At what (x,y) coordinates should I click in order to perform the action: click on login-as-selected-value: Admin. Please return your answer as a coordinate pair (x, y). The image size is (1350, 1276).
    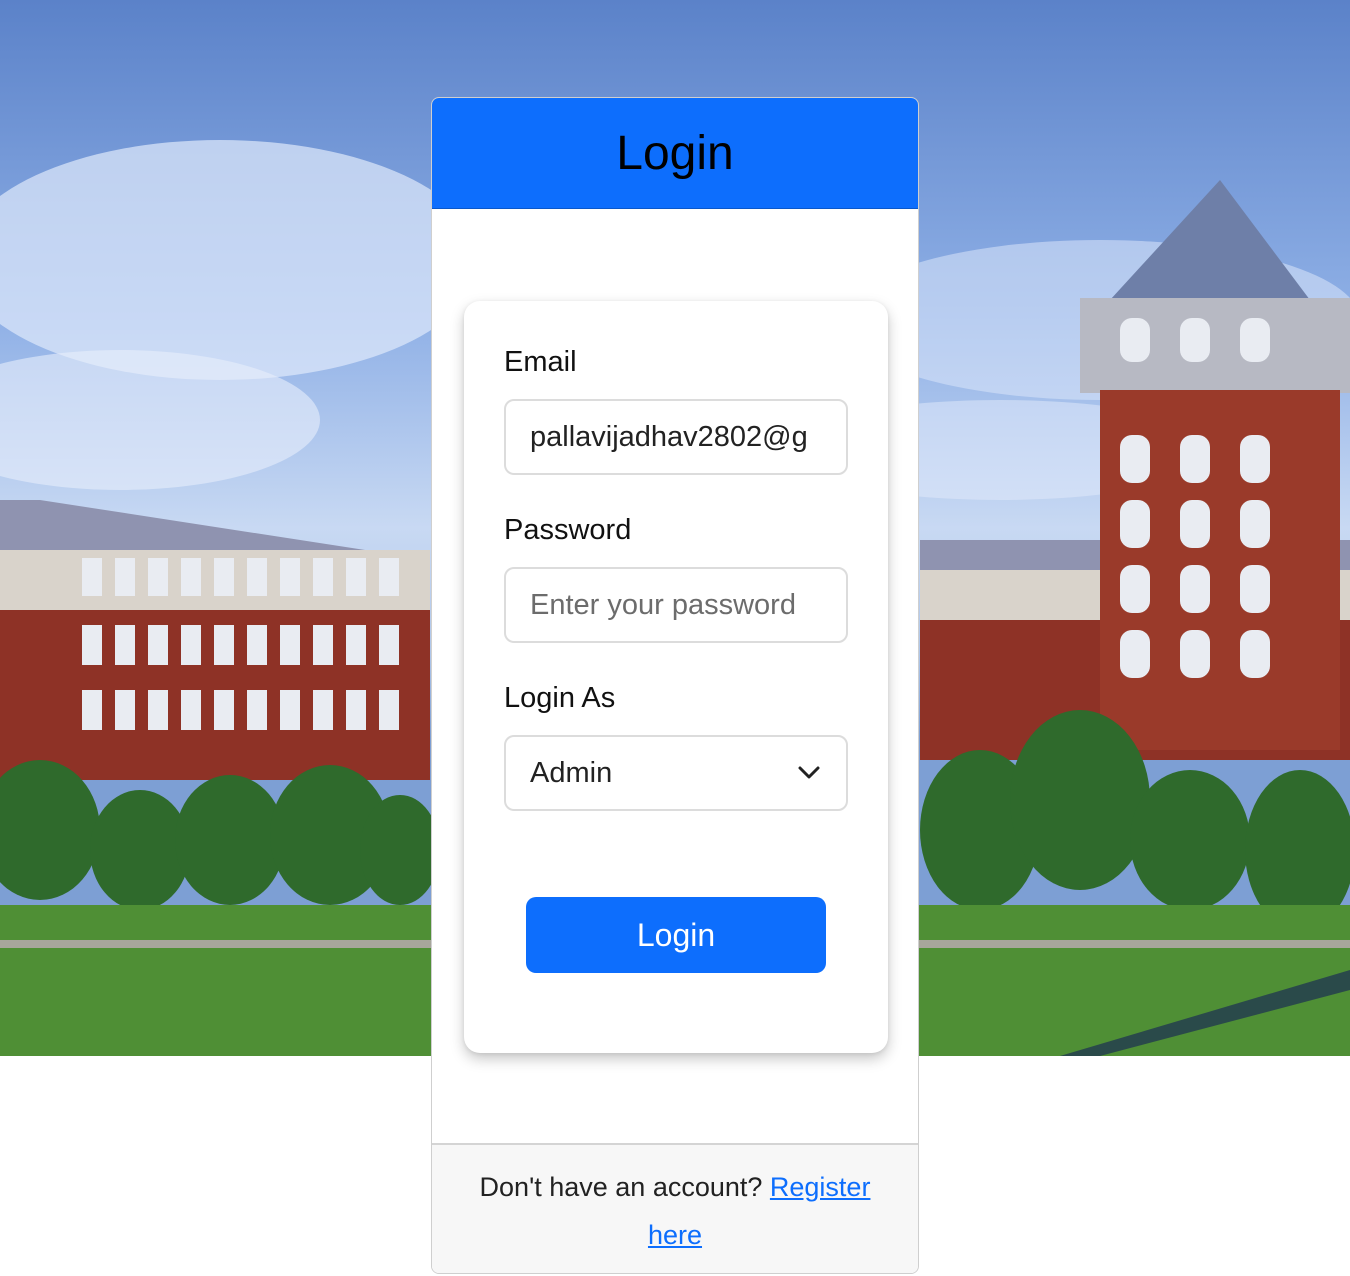
    Looking at the image, I should click on (571, 772).